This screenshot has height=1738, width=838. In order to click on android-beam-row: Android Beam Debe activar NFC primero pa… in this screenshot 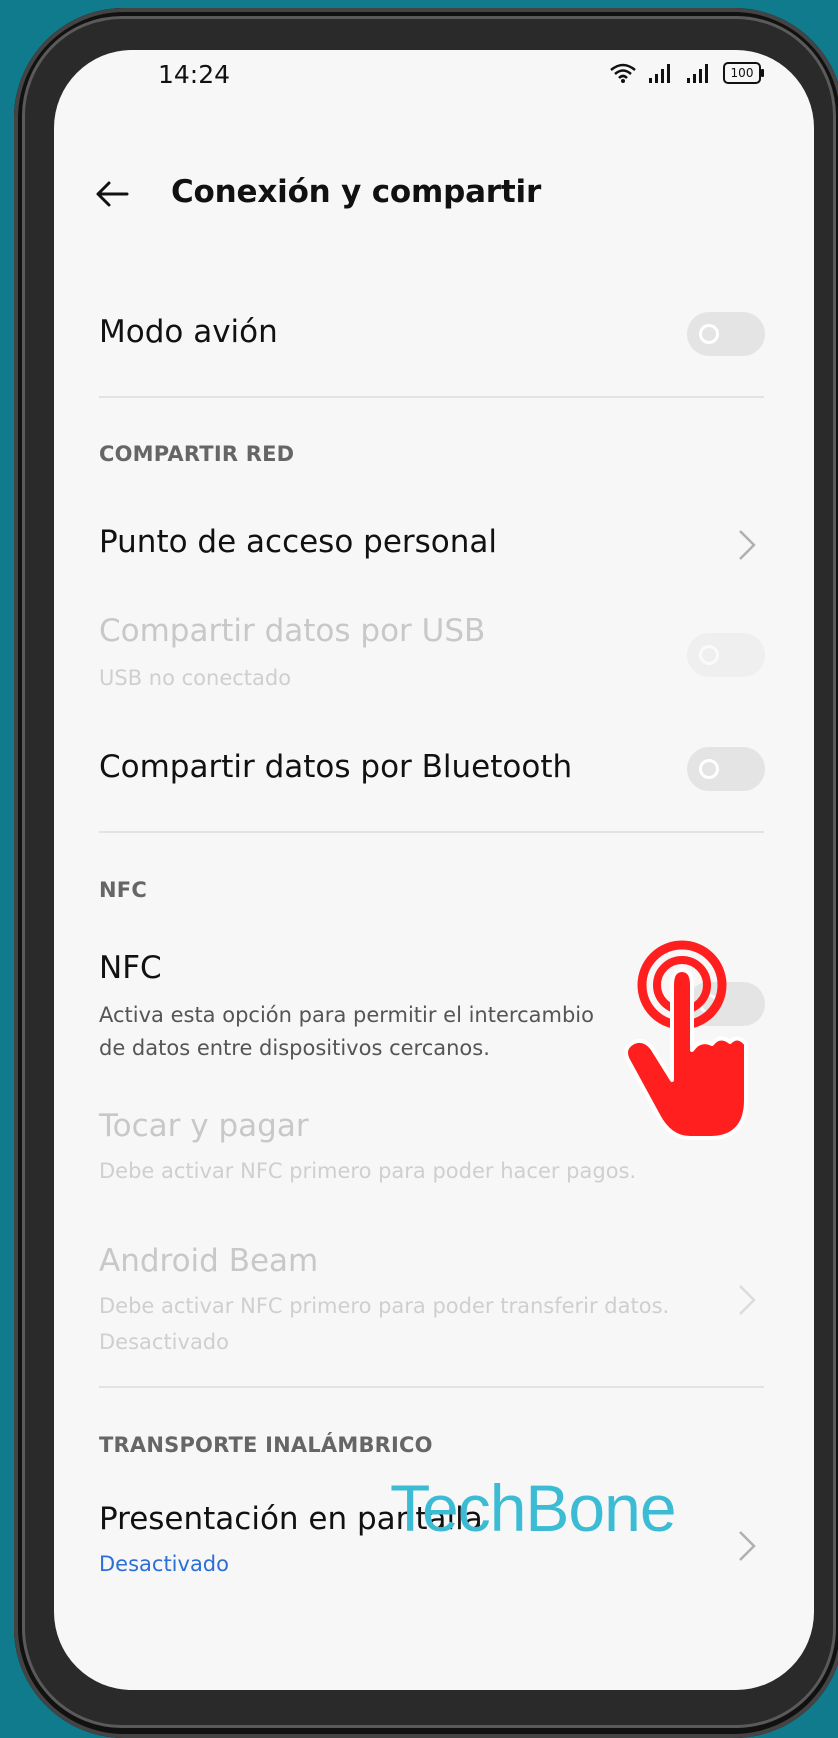, I will do `click(434, 1305)`.